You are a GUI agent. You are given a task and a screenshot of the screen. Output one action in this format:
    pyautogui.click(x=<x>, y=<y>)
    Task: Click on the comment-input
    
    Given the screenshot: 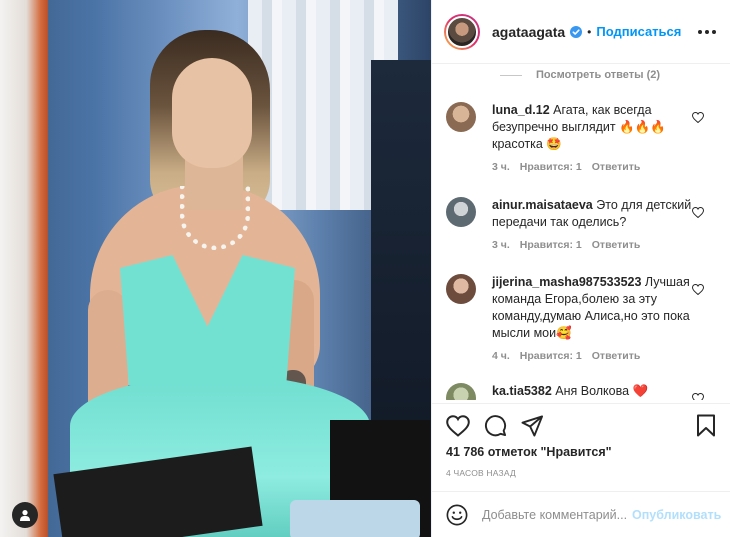 What is the action you would take?
    pyautogui.click(x=557, y=514)
    